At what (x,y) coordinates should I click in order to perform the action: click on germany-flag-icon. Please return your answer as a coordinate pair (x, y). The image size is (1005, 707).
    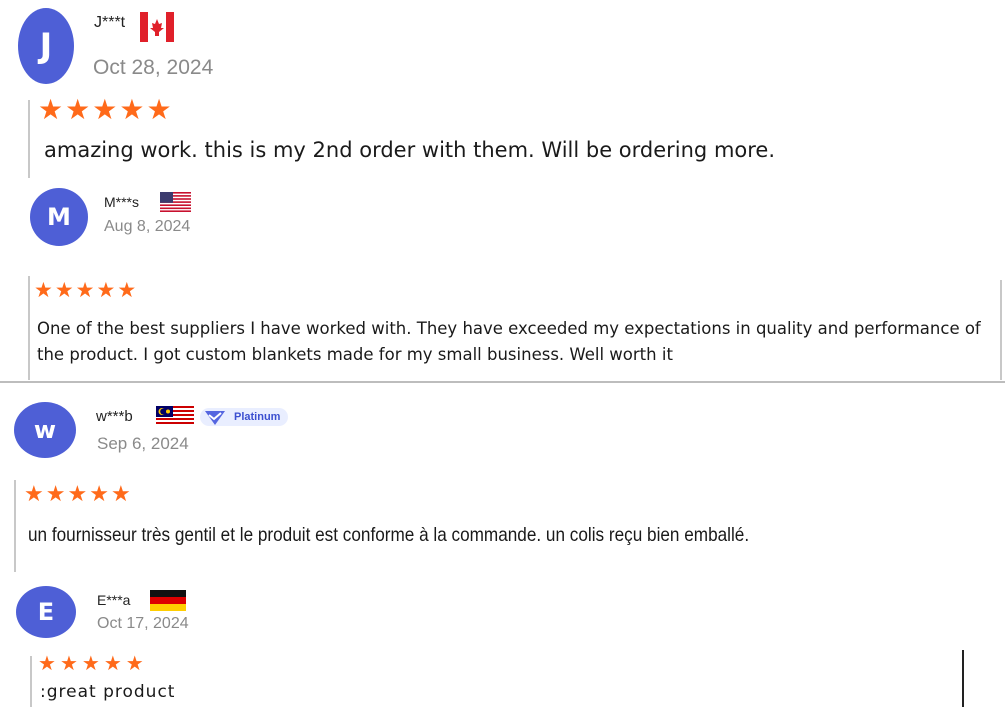
    Looking at the image, I should click on (168, 600).